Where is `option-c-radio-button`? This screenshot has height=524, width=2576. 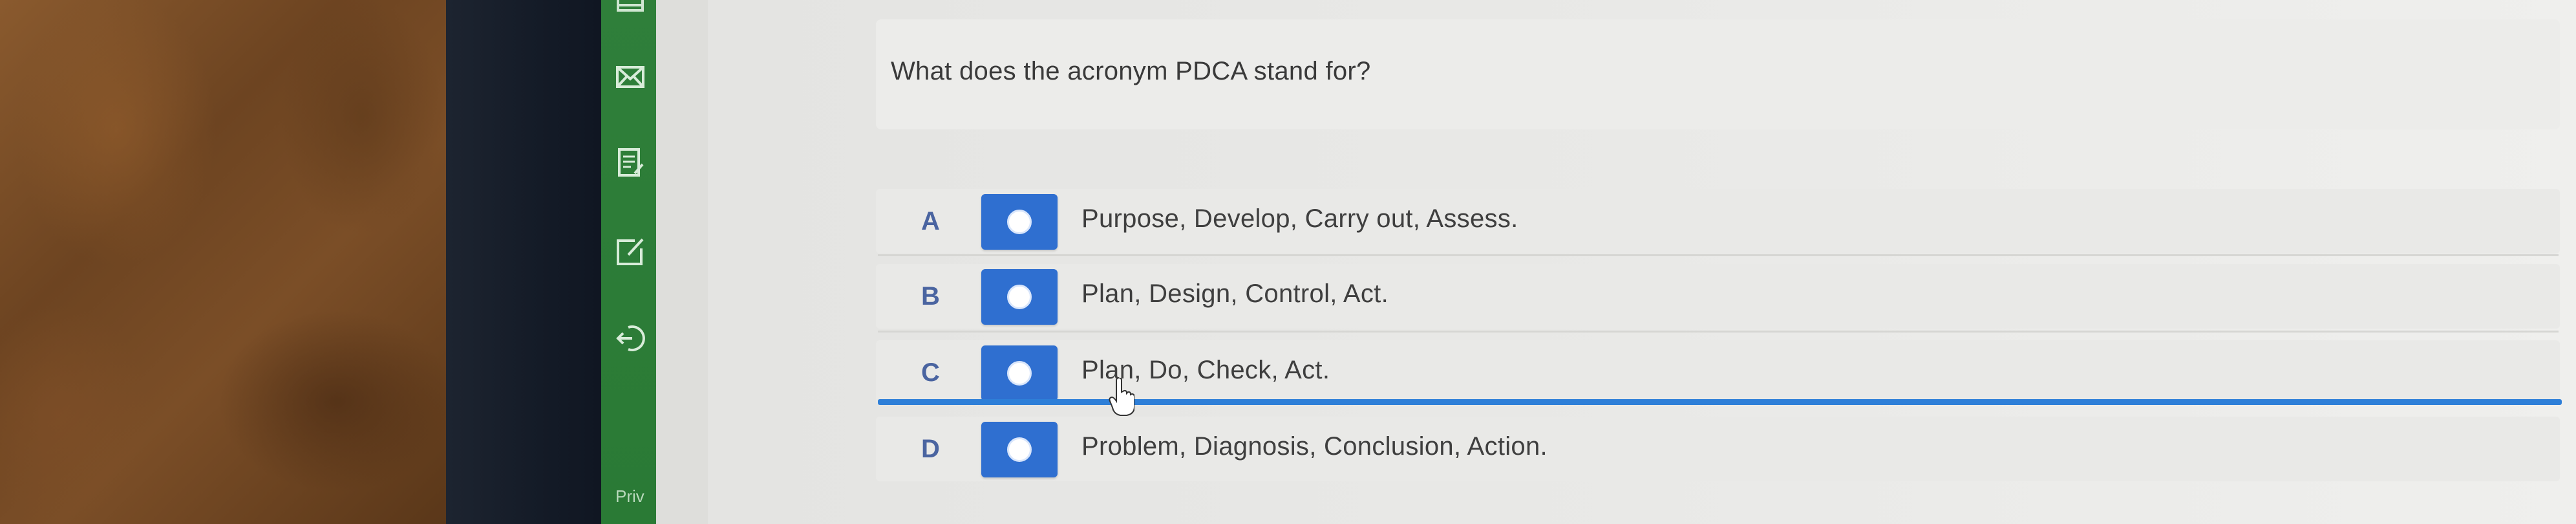
option-c-radio-button is located at coordinates (1019, 373).